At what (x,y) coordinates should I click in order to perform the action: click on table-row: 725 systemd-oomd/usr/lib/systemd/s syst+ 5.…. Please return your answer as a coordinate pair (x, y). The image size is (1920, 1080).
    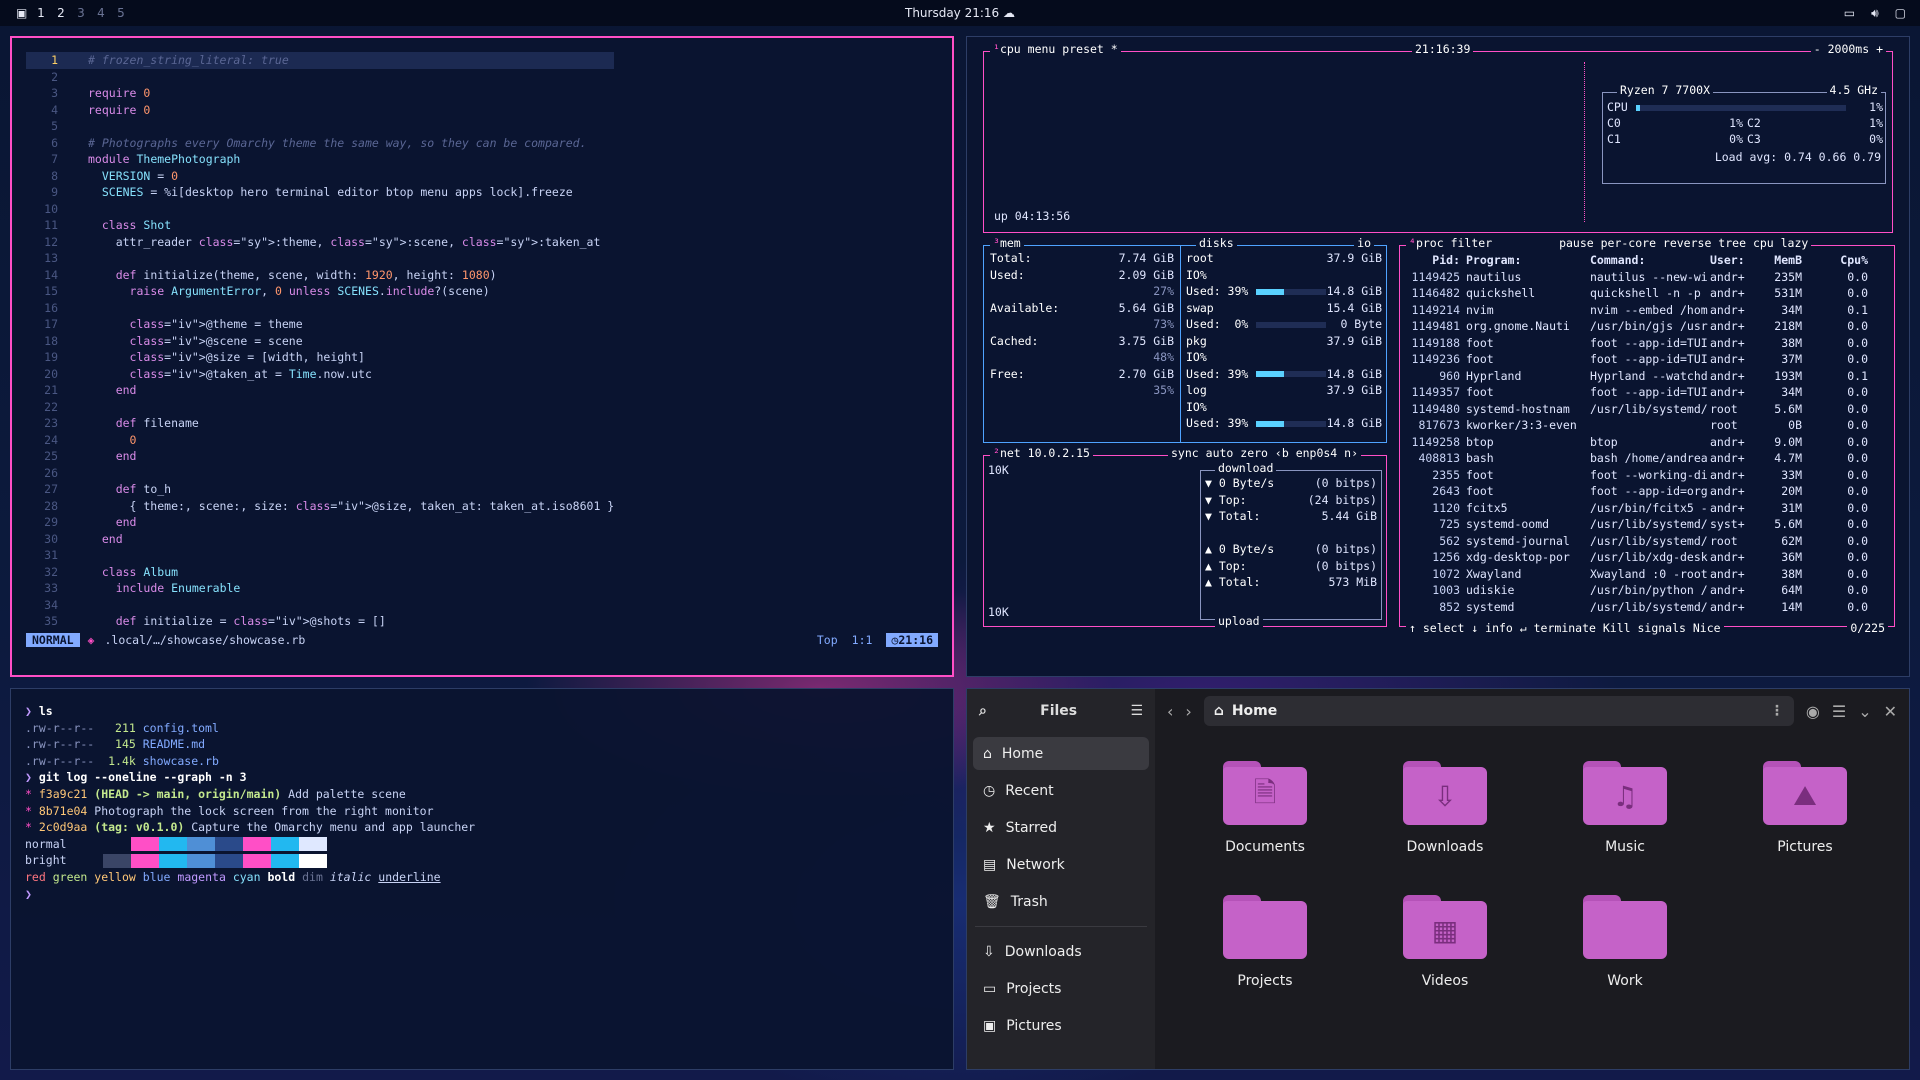
    Looking at the image, I should click on (1646, 524).